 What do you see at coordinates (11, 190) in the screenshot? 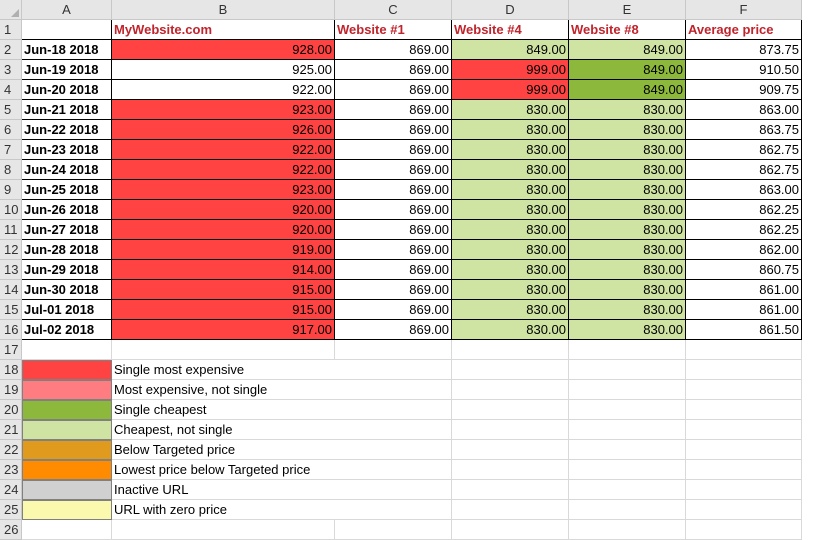
I see `row-header-9: 9` at bounding box center [11, 190].